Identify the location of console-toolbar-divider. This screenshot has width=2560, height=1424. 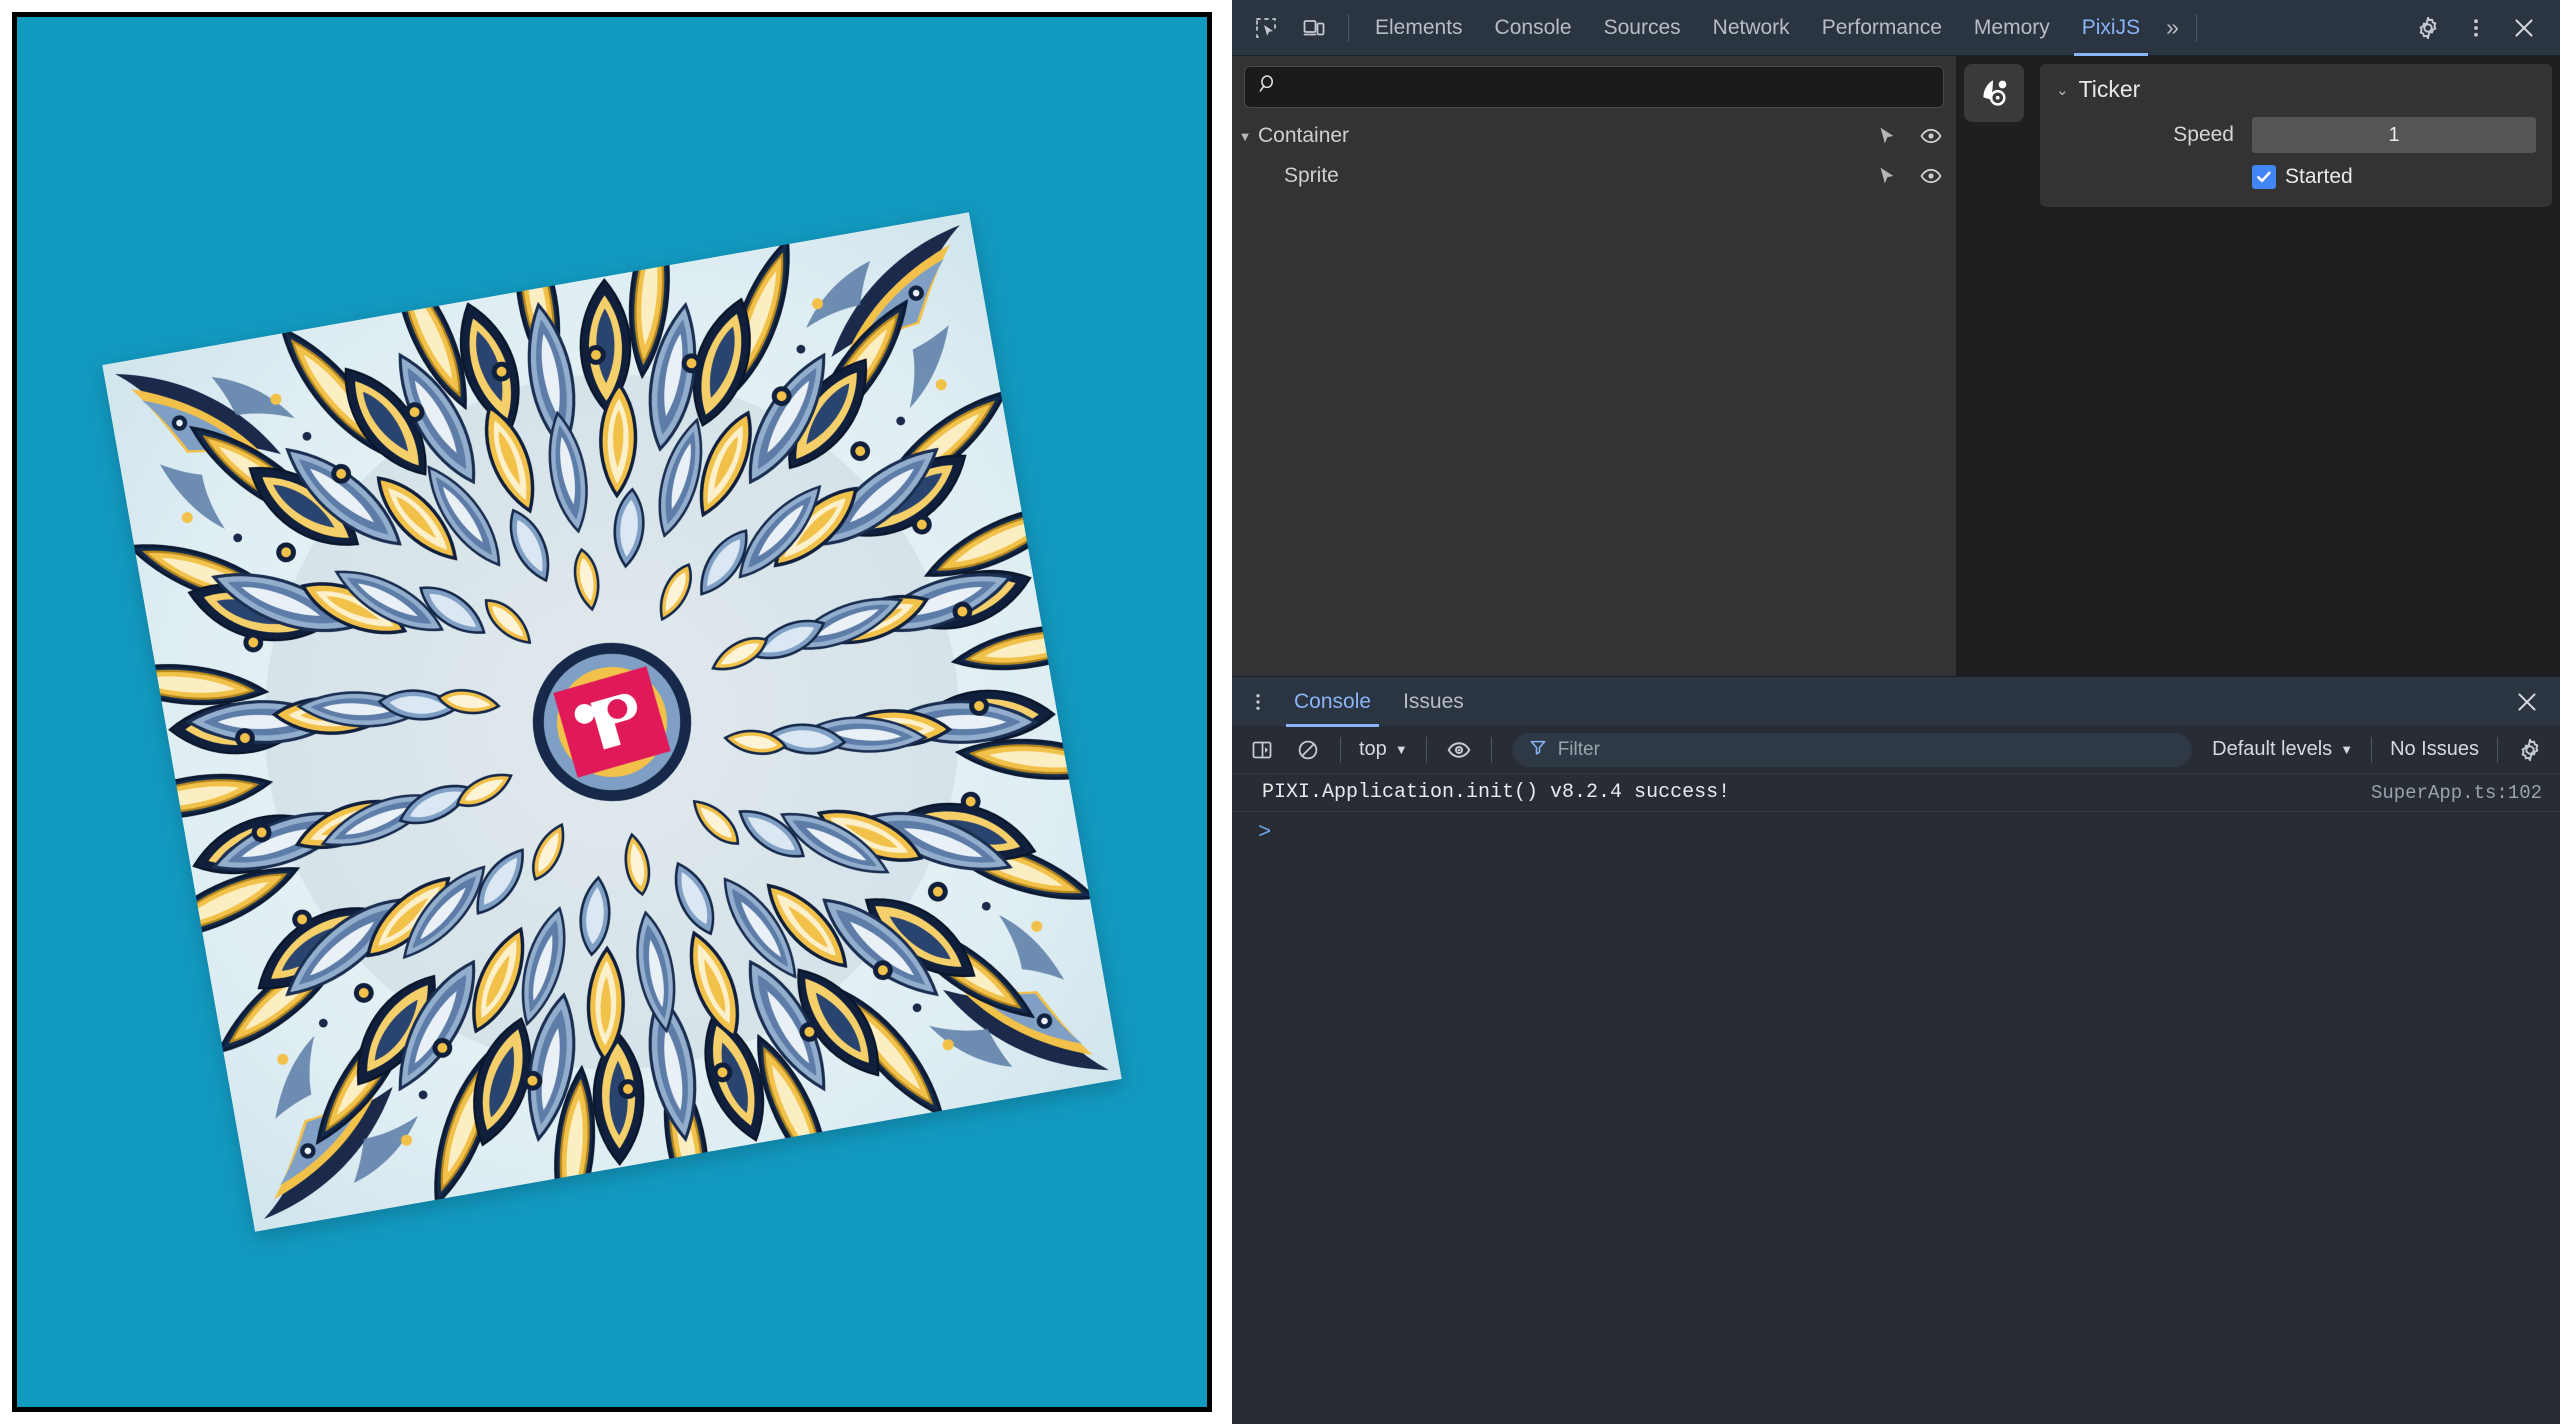
(1340, 749).